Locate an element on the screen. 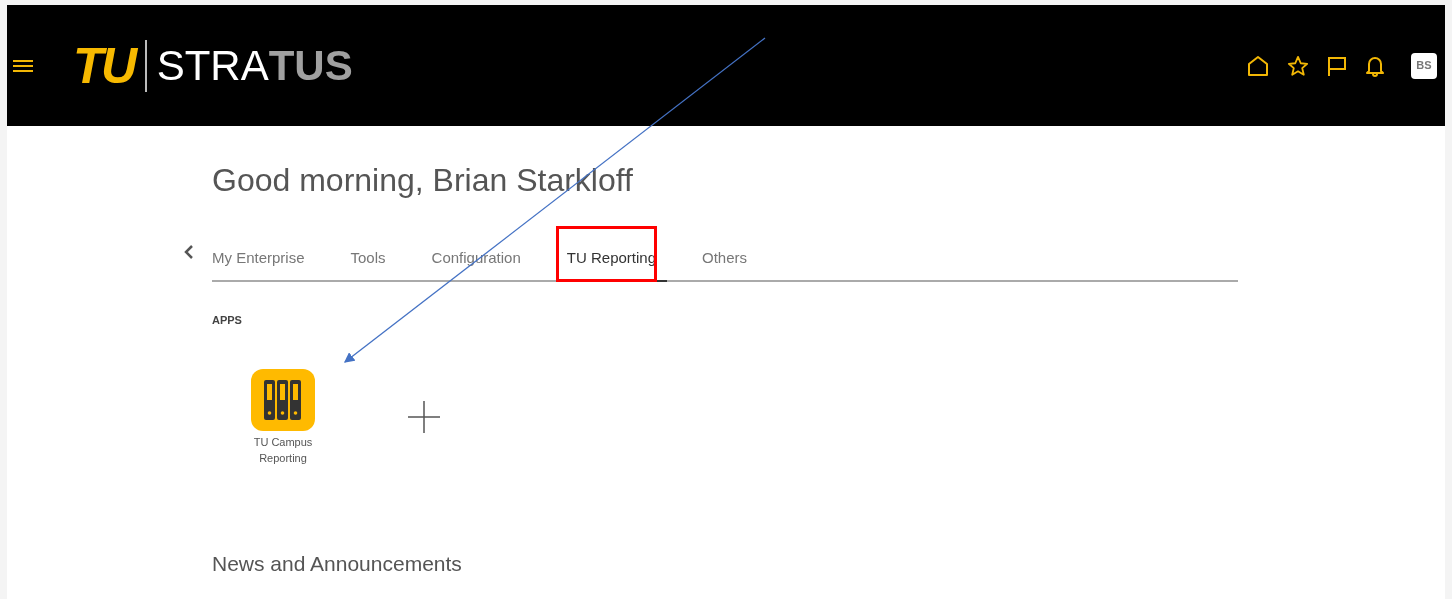 The width and height of the screenshot is (1452, 599). star-icon is located at coordinates (1298, 65).